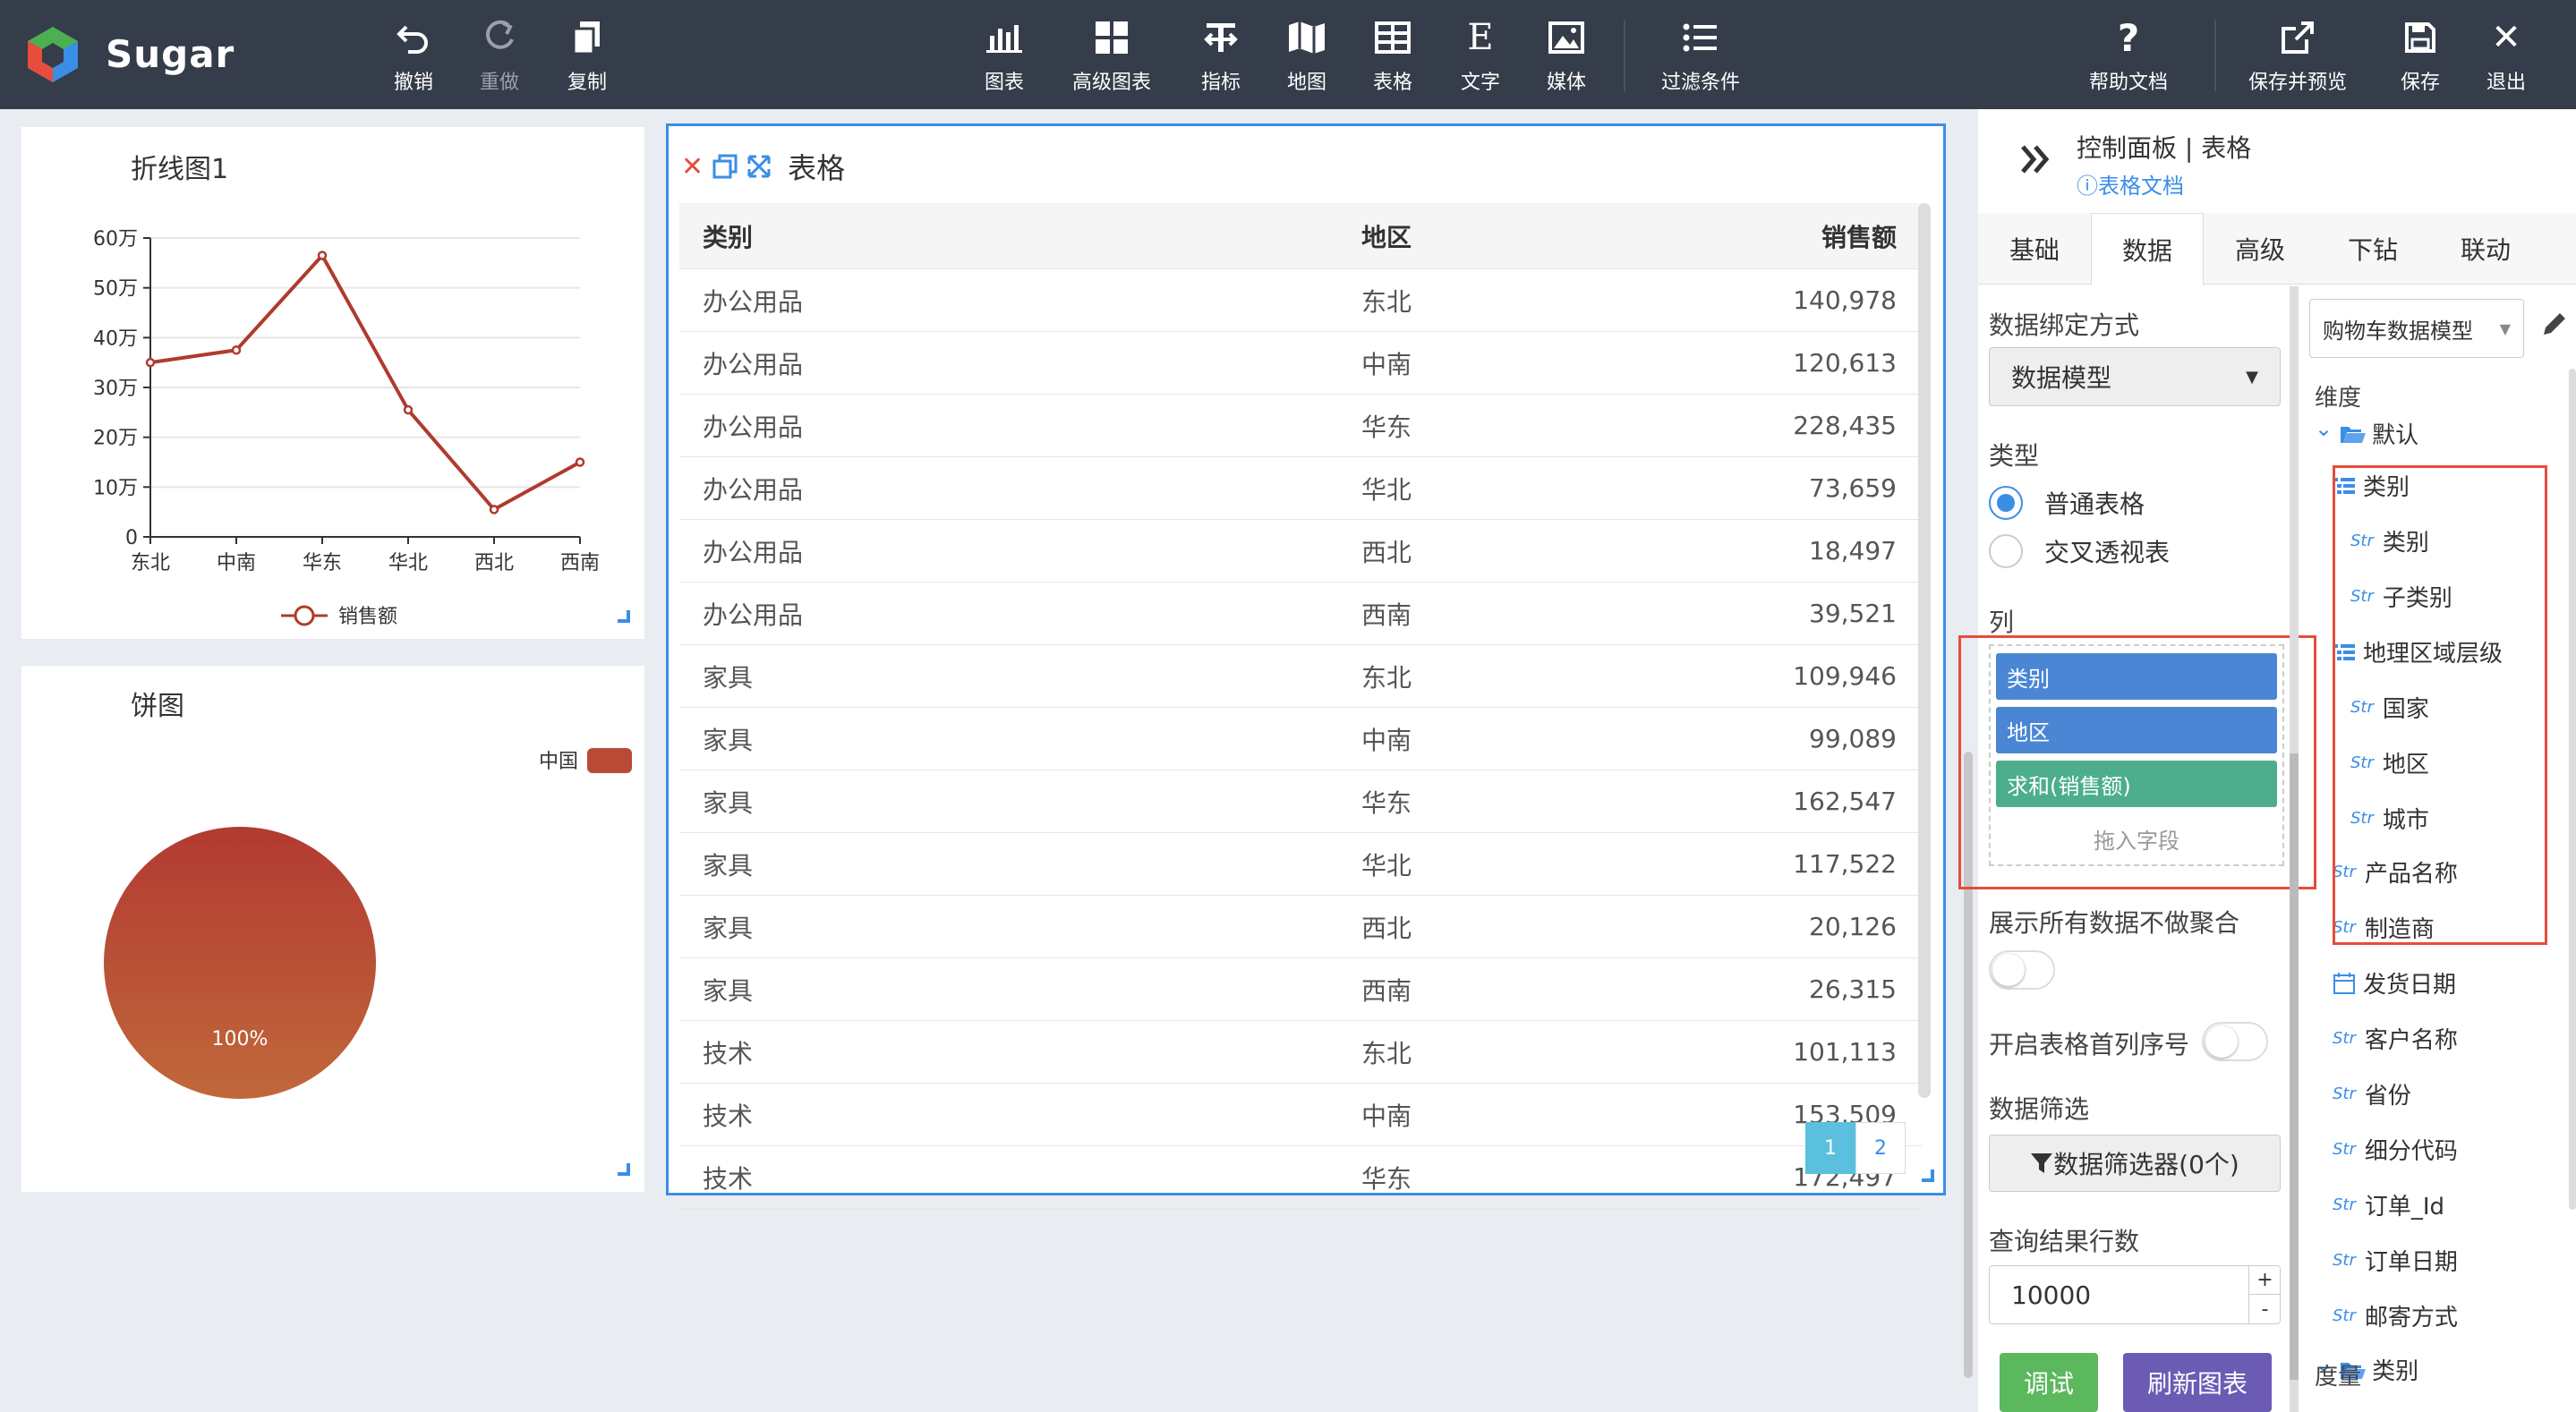  What do you see at coordinates (2372, 1093) in the screenshot?
I see `tree-item-str: Str 省份` at bounding box center [2372, 1093].